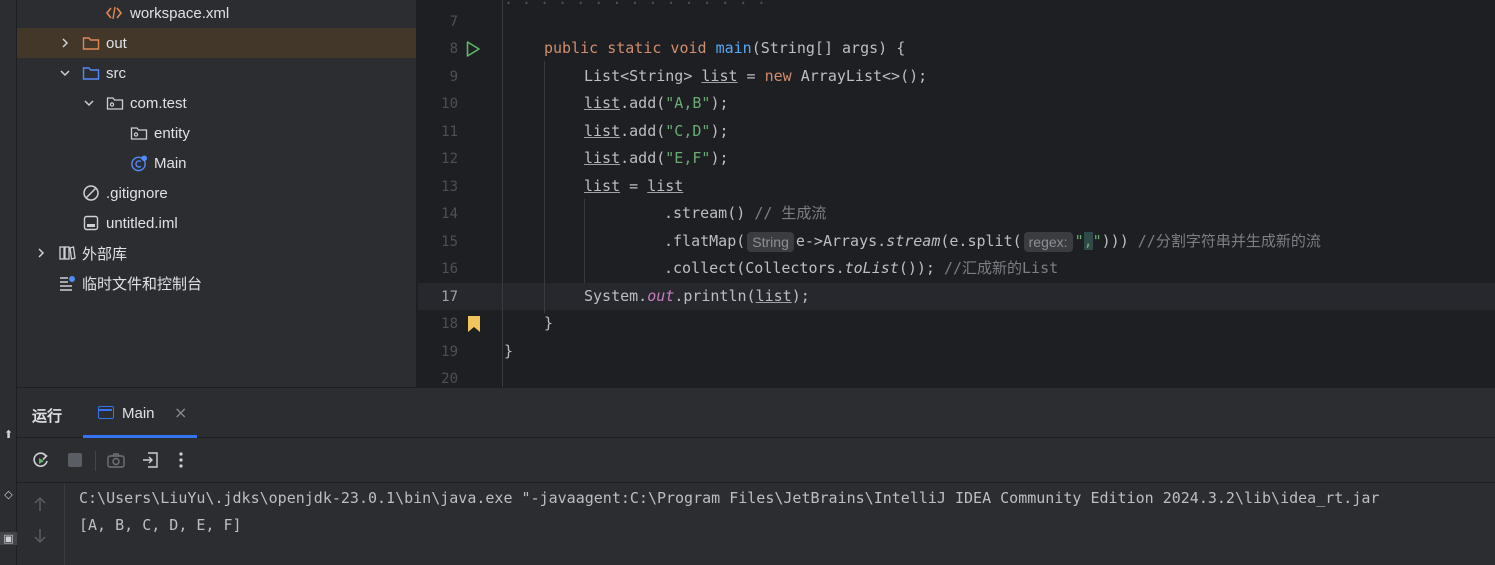 The height and width of the screenshot is (565, 1495). I want to click on tab-label: Main, so click(138, 413).